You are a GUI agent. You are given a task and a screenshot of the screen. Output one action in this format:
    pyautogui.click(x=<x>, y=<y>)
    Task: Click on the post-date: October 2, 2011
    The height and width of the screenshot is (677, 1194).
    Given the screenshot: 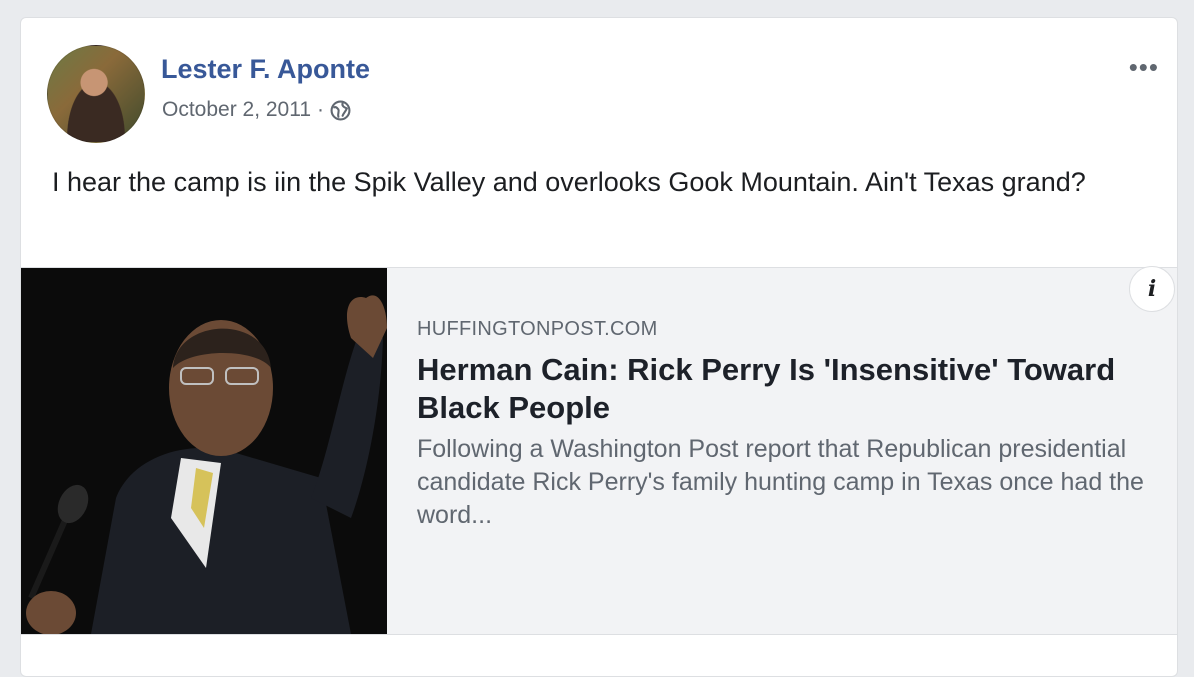 What is the action you would take?
    pyautogui.click(x=236, y=110)
    